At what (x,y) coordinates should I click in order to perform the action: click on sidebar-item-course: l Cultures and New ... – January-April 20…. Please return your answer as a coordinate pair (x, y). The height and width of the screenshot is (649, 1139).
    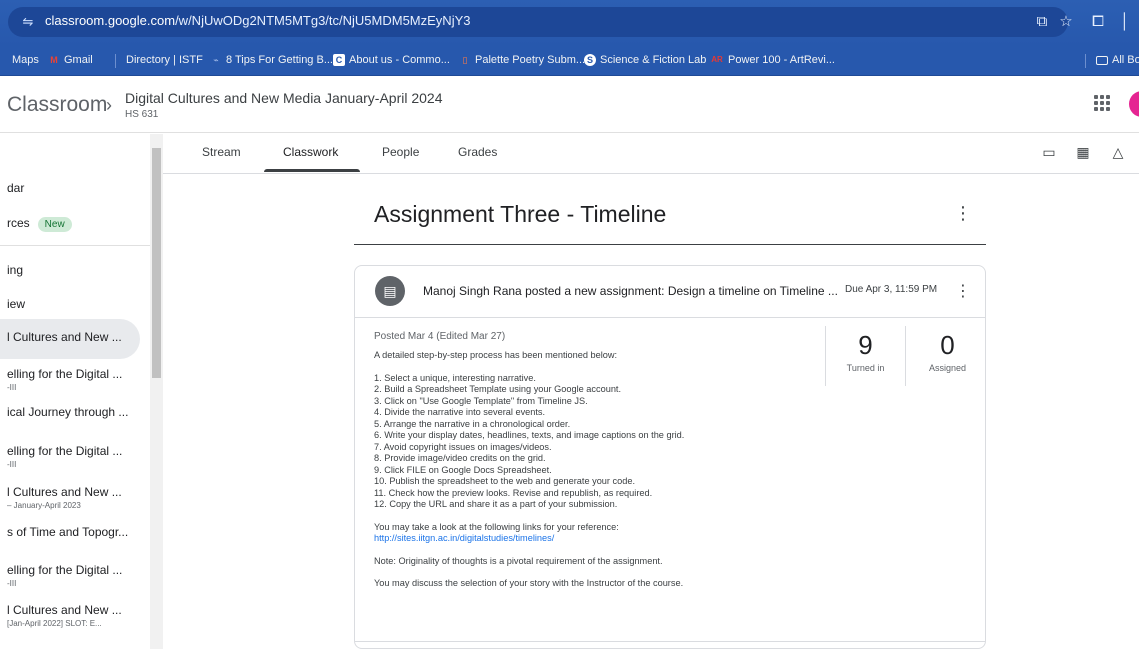
    Looking at the image, I should click on (77, 497).